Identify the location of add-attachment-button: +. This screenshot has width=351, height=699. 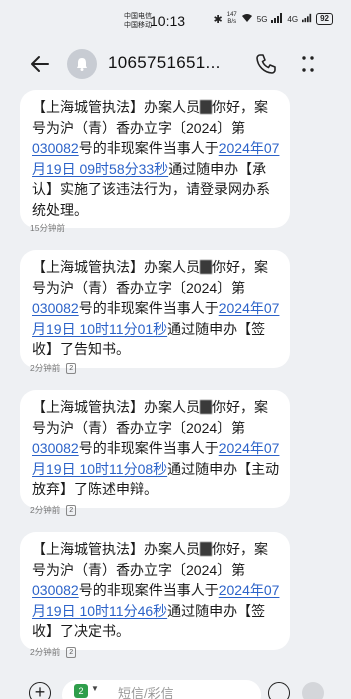
(40, 690).